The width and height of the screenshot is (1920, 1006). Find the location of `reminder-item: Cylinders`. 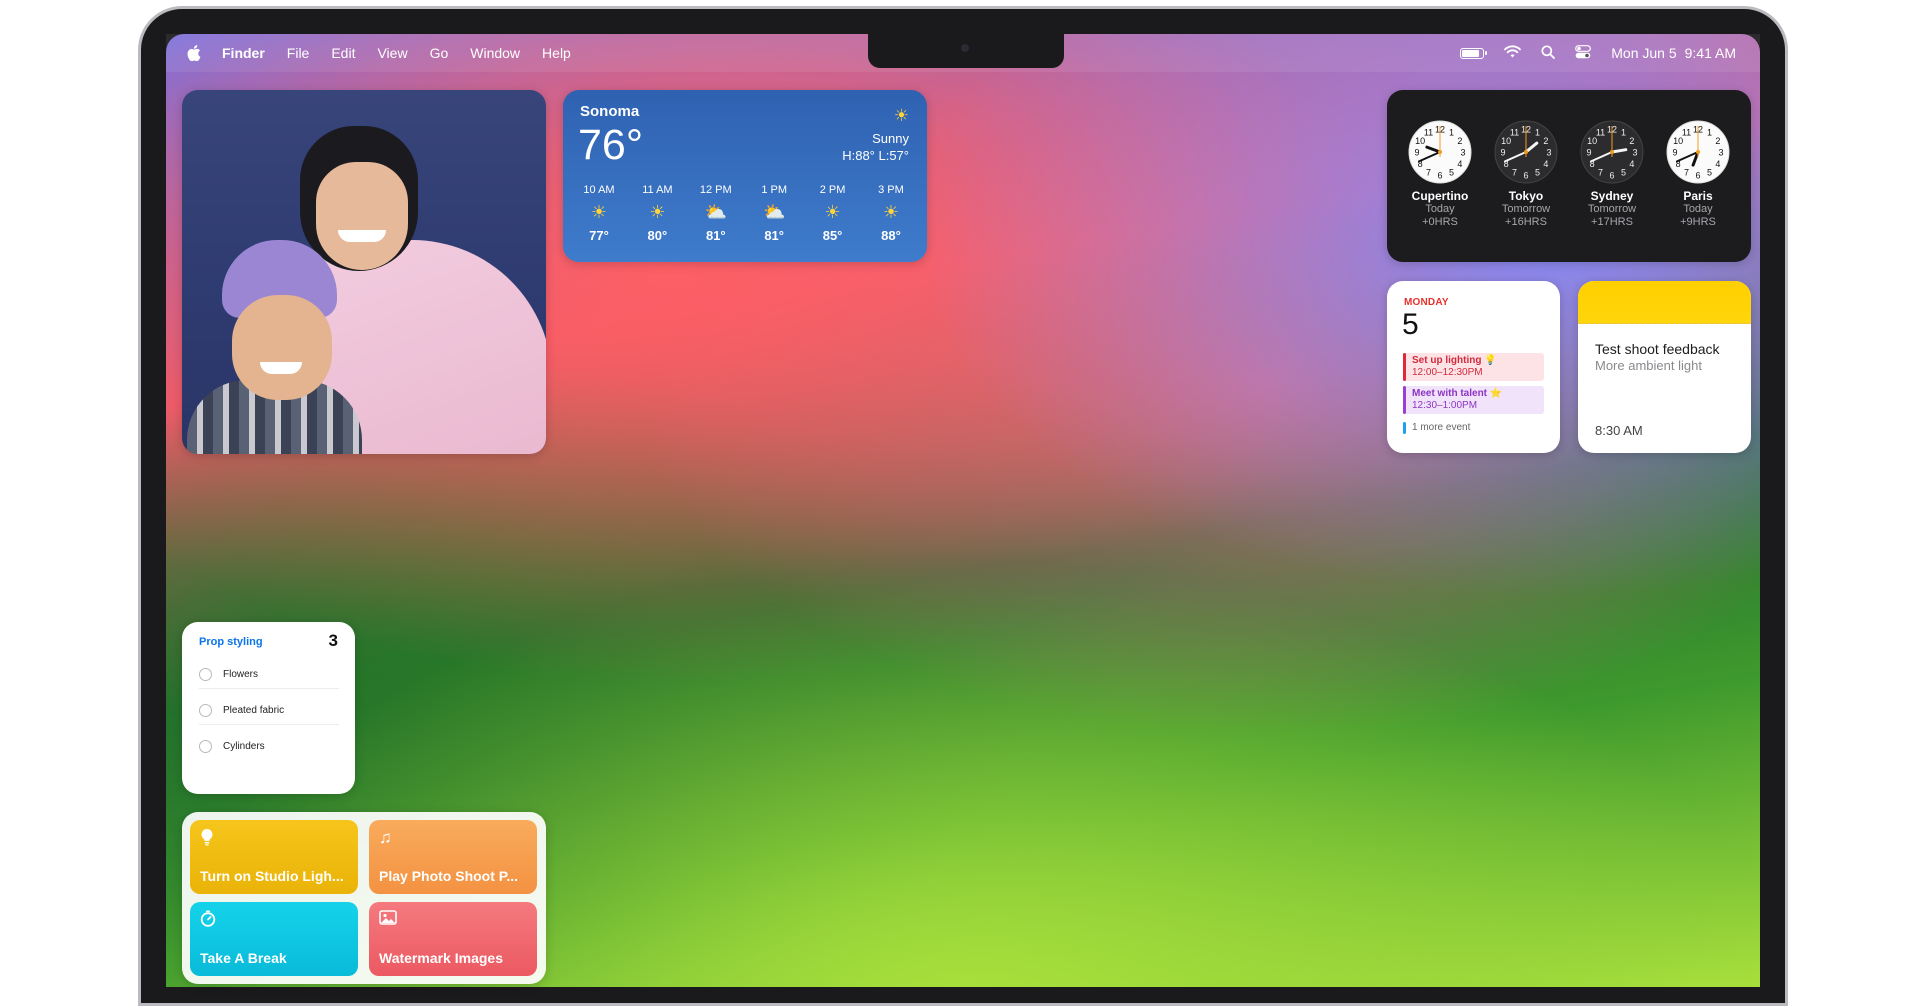

reminder-item: Cylinders is located at coordinates (269, 745).